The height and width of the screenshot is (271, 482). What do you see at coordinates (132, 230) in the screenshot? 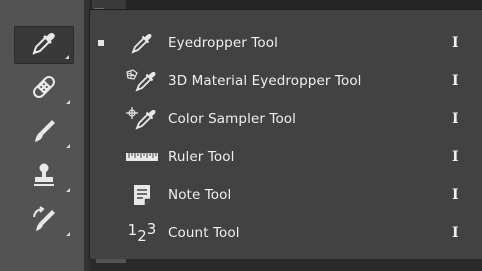
I see `count-digit: 1` at bounding box center [132, 230].